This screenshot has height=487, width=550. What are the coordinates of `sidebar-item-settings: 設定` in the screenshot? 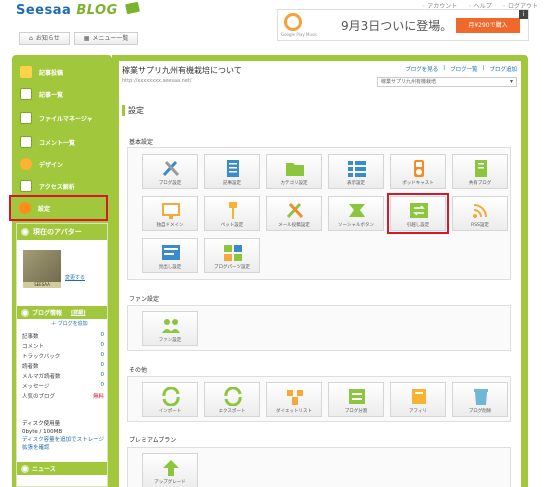 It's located at (58, 208).